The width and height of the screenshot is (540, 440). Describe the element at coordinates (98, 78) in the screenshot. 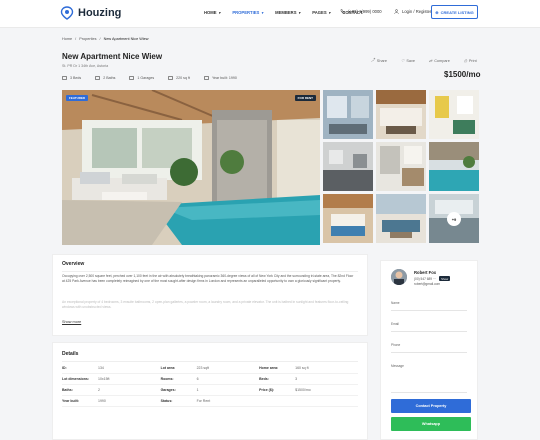

I see `bath-icon` at that location.